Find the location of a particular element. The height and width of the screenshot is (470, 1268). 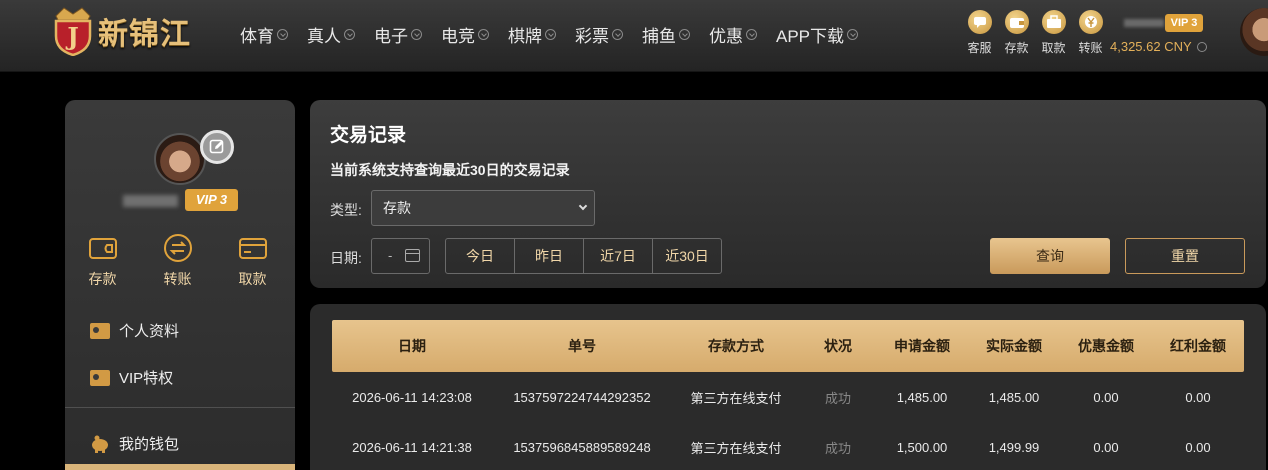

nav-item-slots: 电子 is located at coordinates (398, 34).